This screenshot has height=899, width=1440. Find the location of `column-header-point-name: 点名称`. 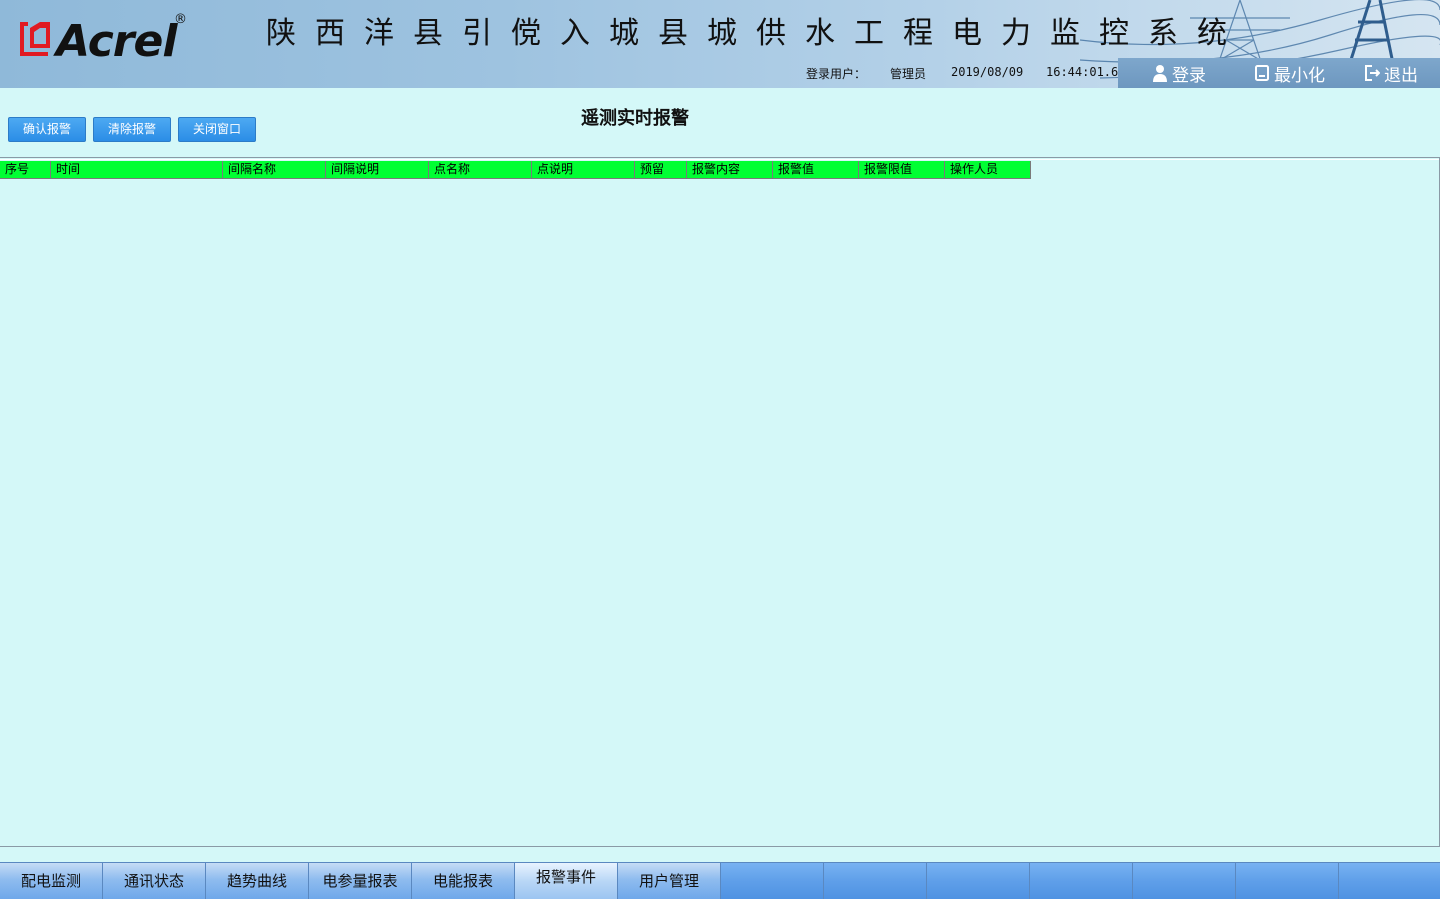

column-header-point-name: 点名称 is located at coordinates (480, 170).